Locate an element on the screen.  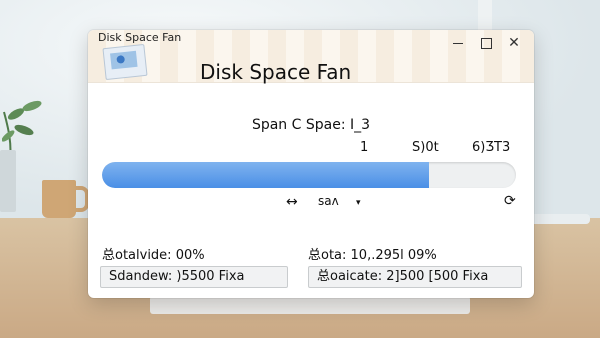
coffee-mug is located at coordinates (59, 199).